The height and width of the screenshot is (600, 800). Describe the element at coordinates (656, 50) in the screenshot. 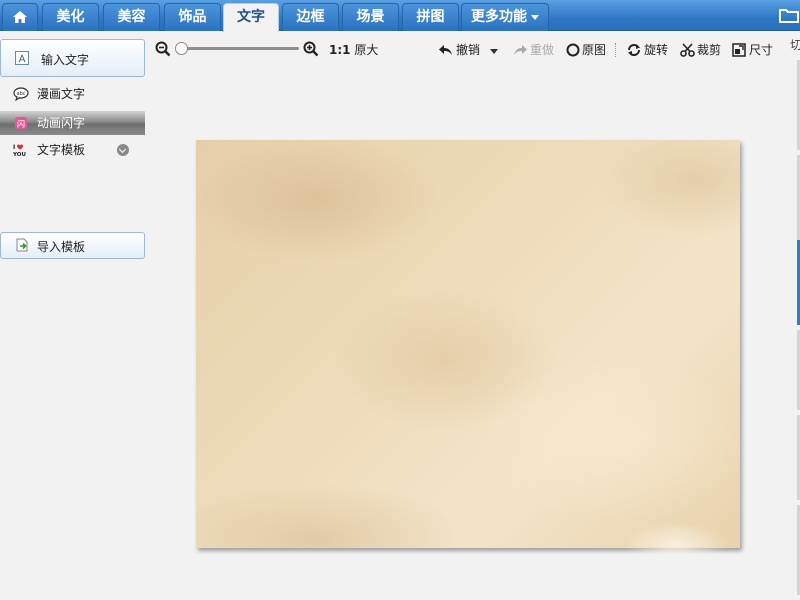

I see `rotate-label: 旋转` at that location.